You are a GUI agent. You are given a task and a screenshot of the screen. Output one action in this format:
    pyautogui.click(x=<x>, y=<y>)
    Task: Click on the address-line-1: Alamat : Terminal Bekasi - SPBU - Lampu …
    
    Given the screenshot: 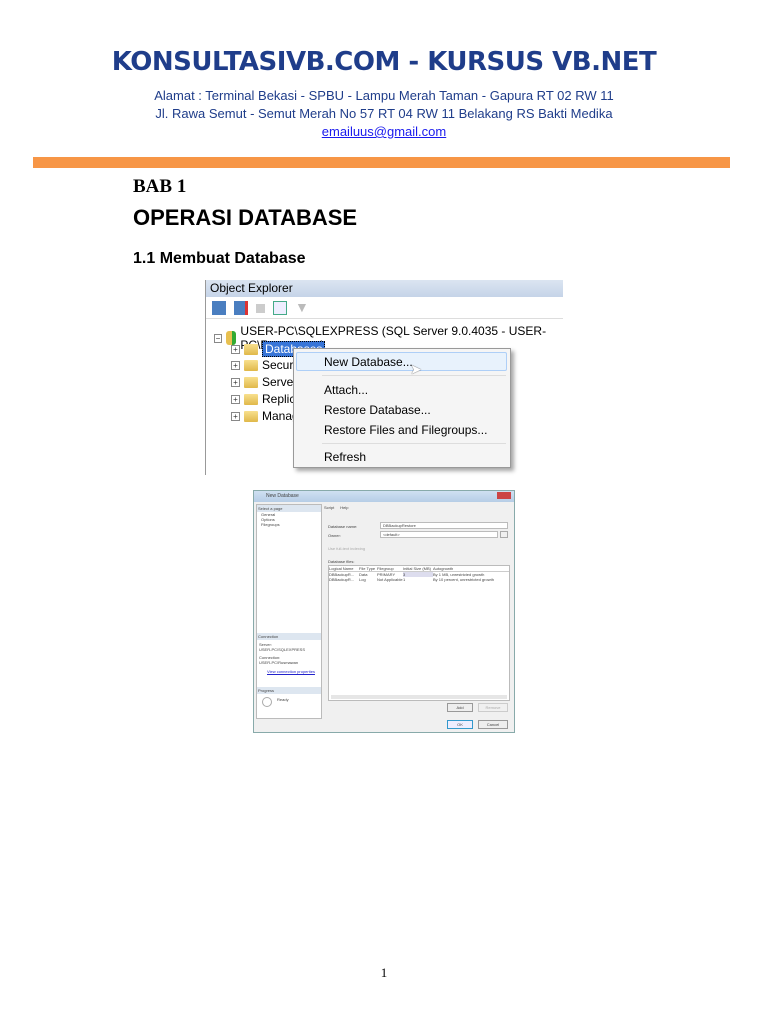 What is the action you would take?
    pyautogui.click(x=384, y=95)
    